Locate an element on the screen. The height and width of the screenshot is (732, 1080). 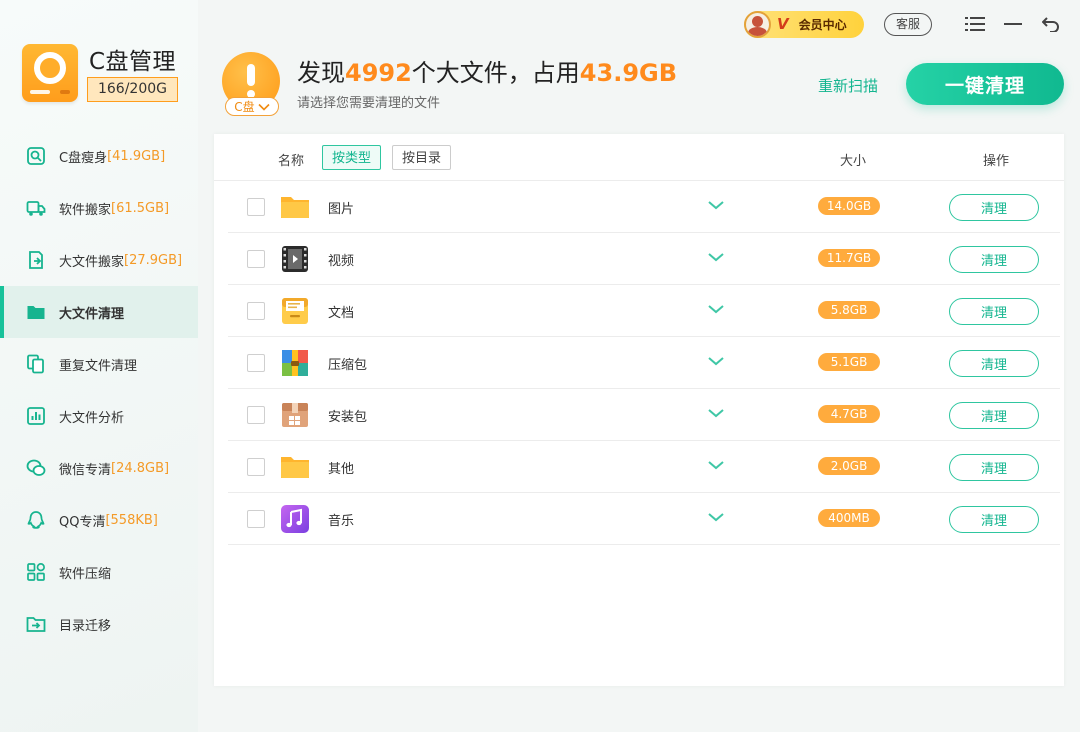
size-badge: 14.0GB is located at coordinates (849, 206).